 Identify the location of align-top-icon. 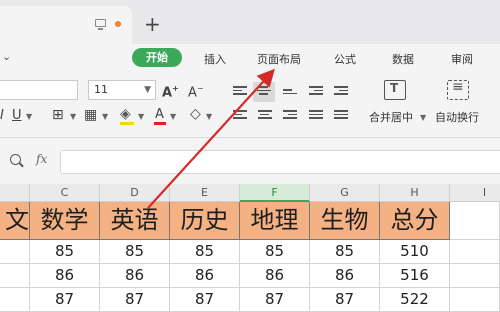
(240, 92).